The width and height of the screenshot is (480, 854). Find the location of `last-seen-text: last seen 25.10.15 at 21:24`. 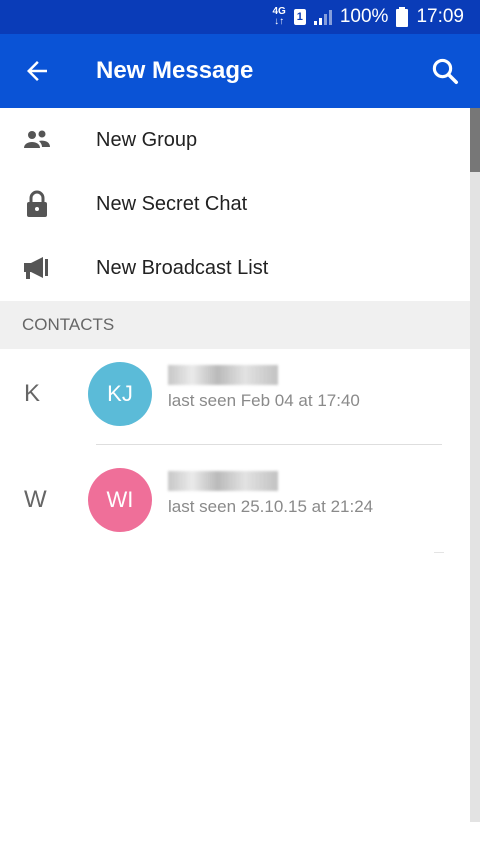

last-seen-text: last seen 25.10.15 at 21:24 is located at coordinates (271, 506).